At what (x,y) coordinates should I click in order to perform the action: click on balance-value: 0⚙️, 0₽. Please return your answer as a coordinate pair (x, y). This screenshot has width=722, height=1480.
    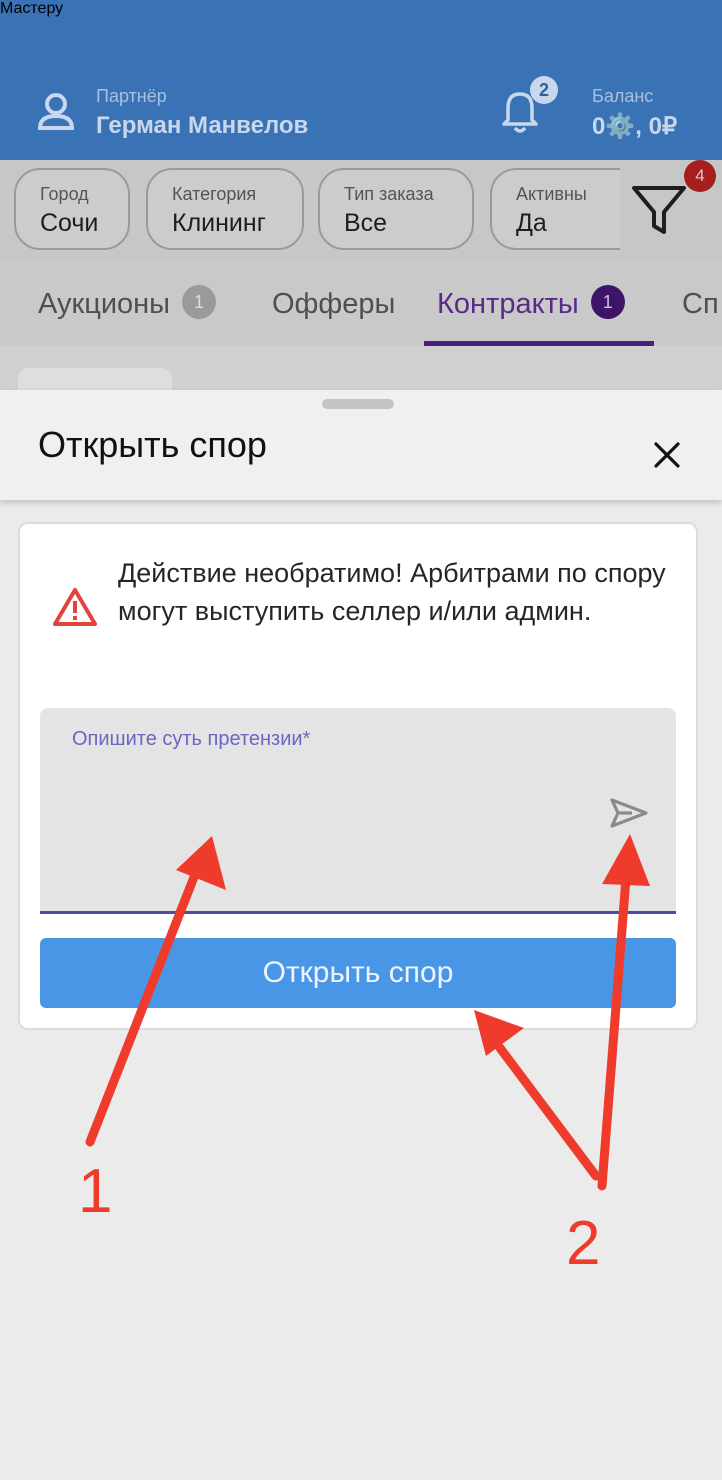
    Looking at the image, I should click on (634, 126).